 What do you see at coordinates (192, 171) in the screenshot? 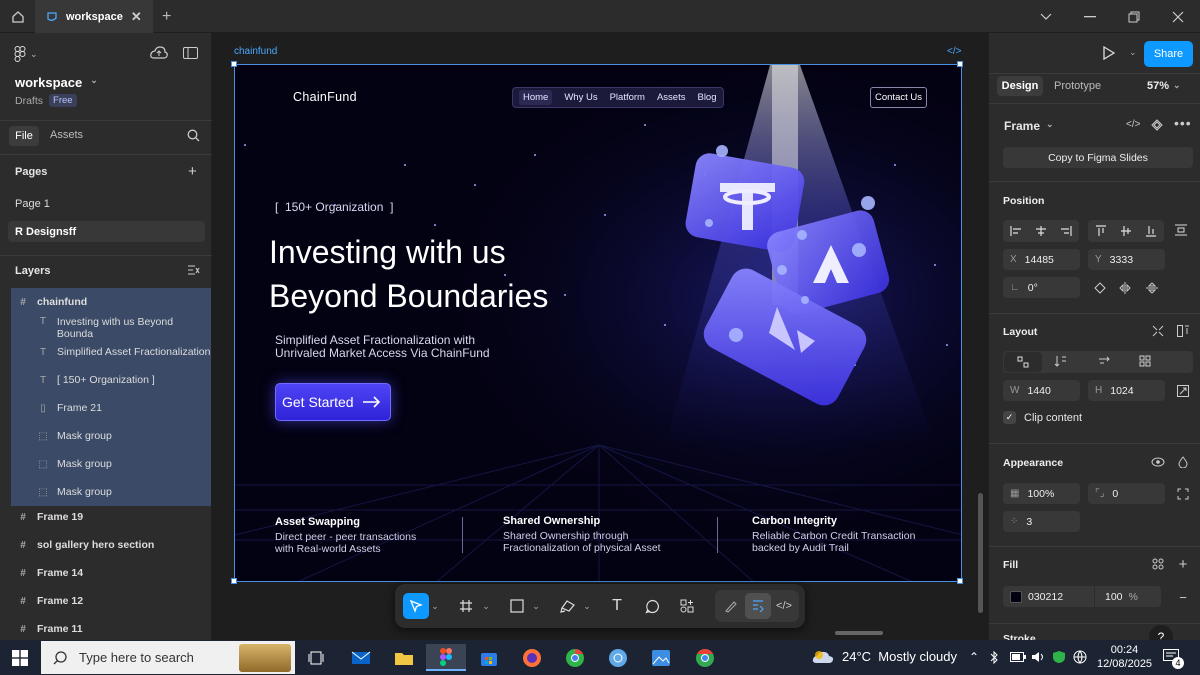
I see `add-page-icon: +` at bounding box center [192, 171].